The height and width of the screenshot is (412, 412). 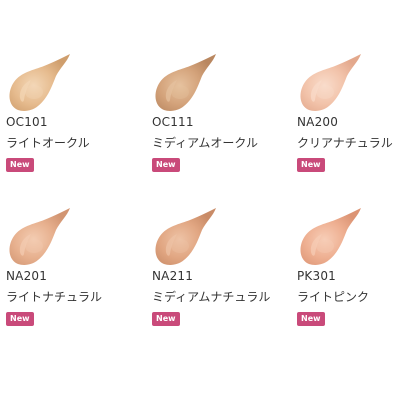 What do you see at coordinates (317, 276) in the screenshot?
I see `product-code: PK301` at bounding box center [317, 276].